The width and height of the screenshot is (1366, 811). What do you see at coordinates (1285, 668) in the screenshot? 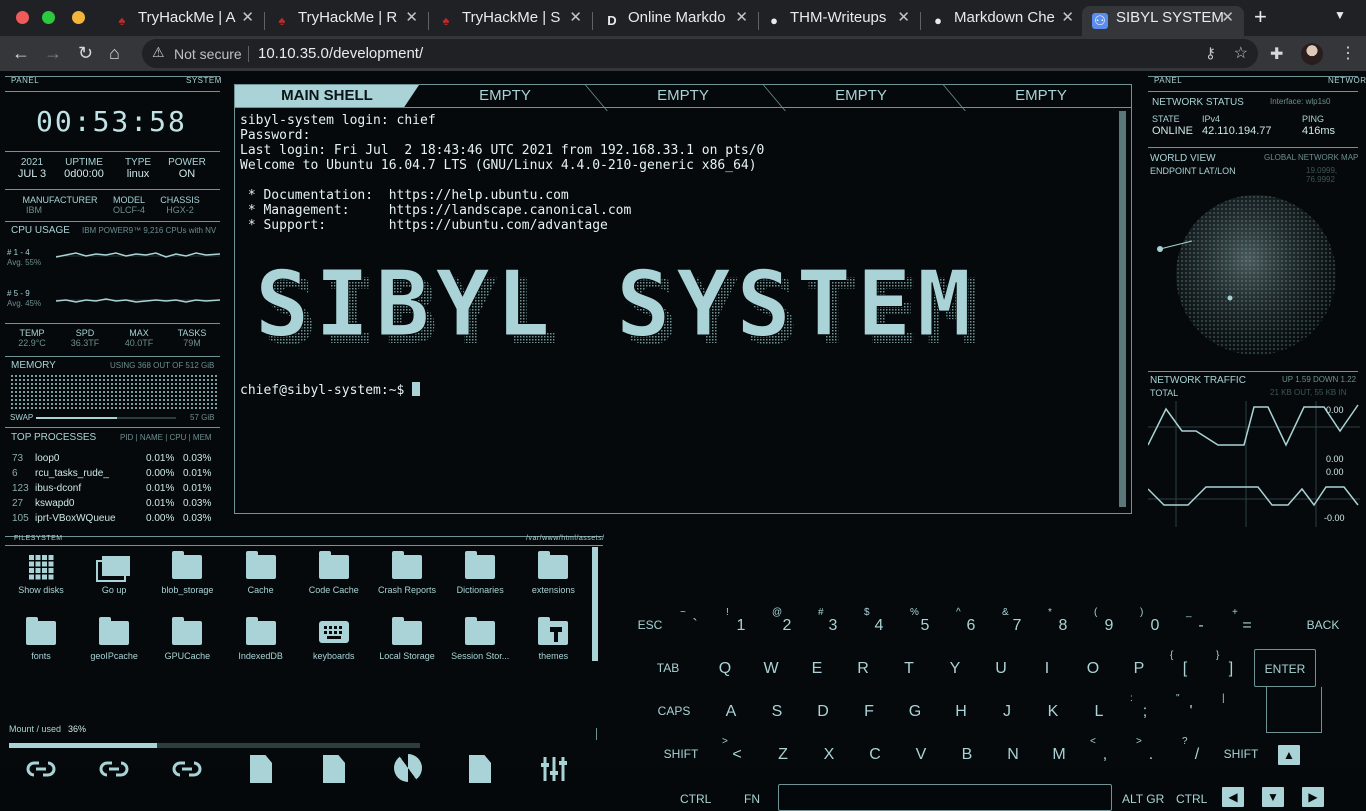
I see `enter-key: ENTER` at bounding box center [1285, 668].